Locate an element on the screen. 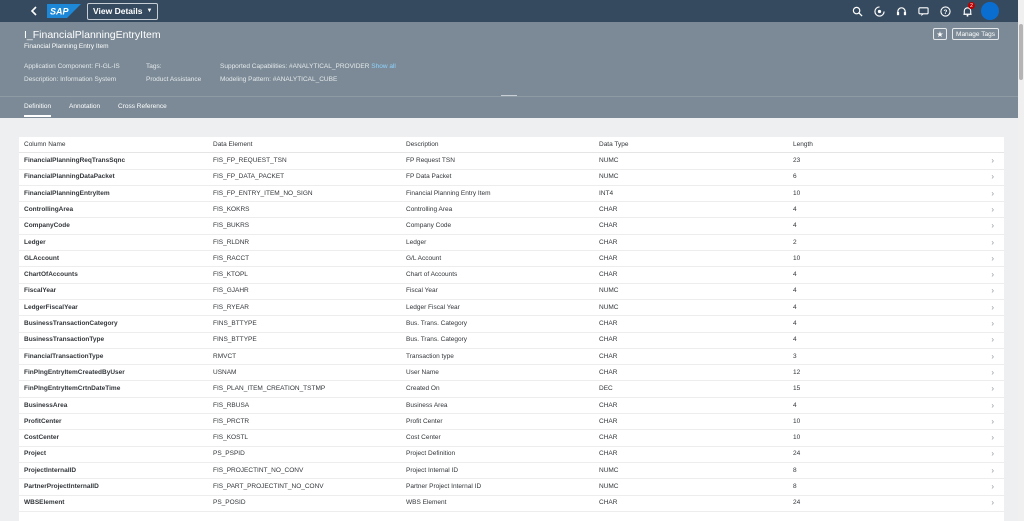  data-element-cell: FINS_BTTYPE is located at coordinates (235, 323).